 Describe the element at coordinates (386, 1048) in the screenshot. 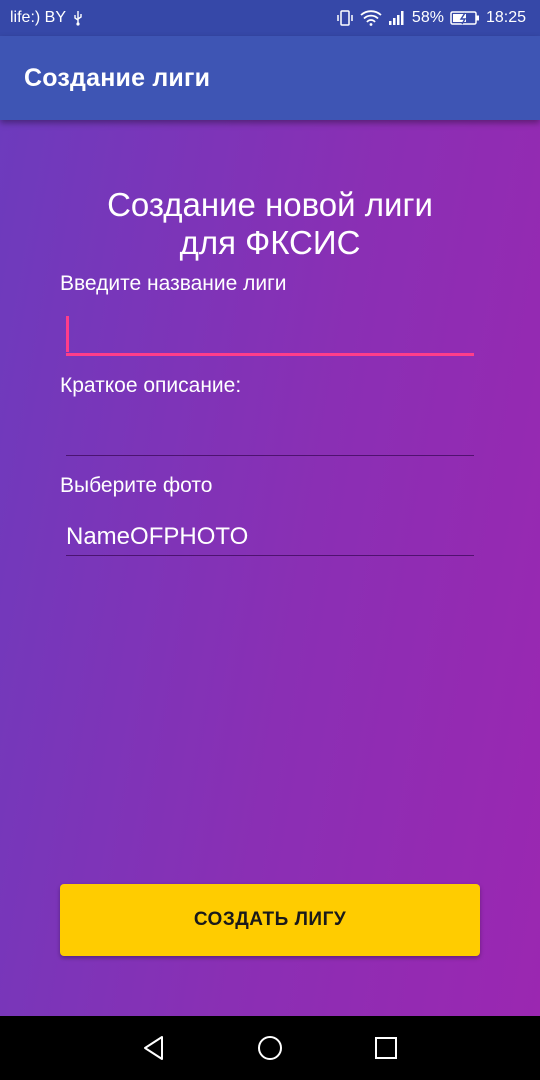

I see `recents-icon` at that location.